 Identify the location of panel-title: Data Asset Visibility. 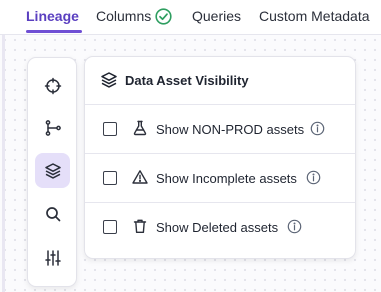
(187, 80).